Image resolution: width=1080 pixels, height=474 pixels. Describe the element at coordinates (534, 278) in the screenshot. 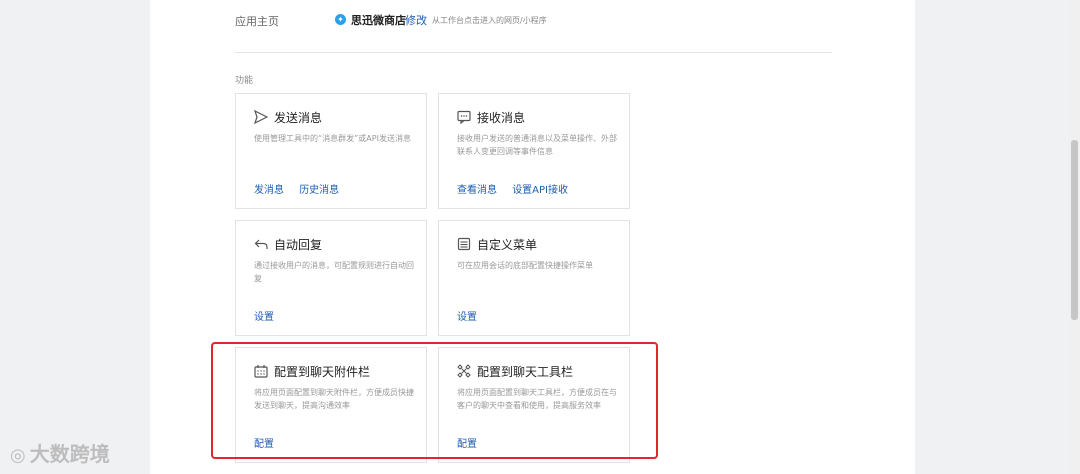

I see `card-custom-menu: 自定义菜单 可在应用会话的底部配置快捷操作菜单 设置` at that location.